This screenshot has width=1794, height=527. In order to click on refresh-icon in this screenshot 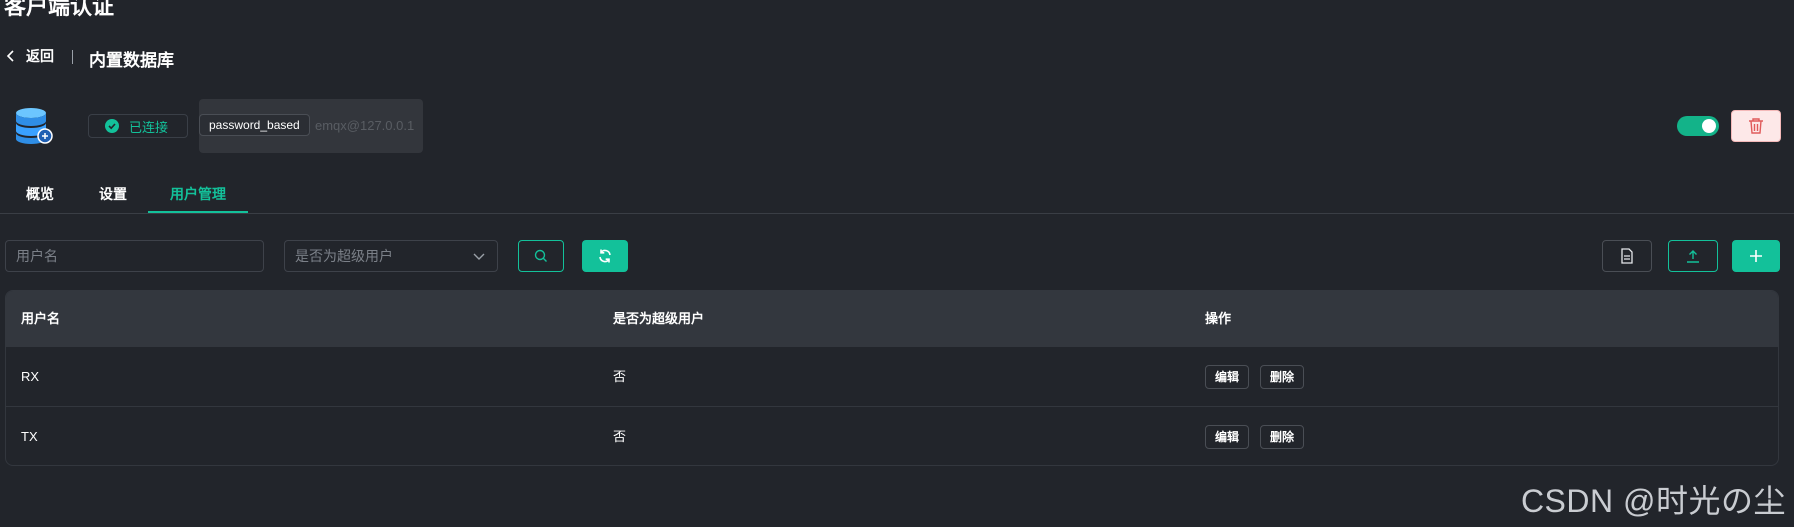, I will do `click(605, 256)`.